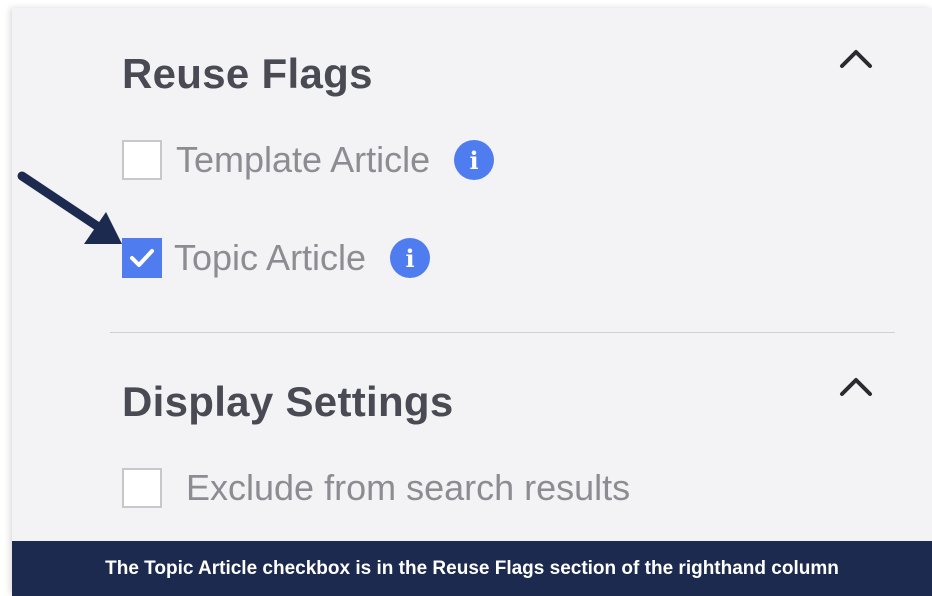  I want to click on template-article-info-icon: i, so click(474, 160).